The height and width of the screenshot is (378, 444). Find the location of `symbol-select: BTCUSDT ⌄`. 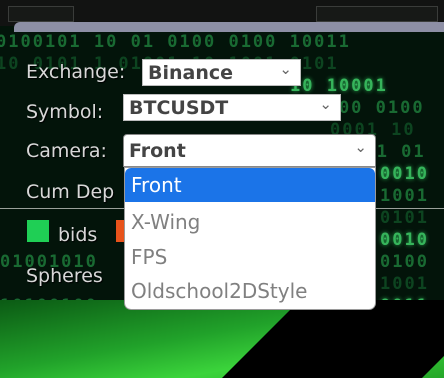

symbol-select: BTCUSDT ⌄ is located at coordinates (232, 107).